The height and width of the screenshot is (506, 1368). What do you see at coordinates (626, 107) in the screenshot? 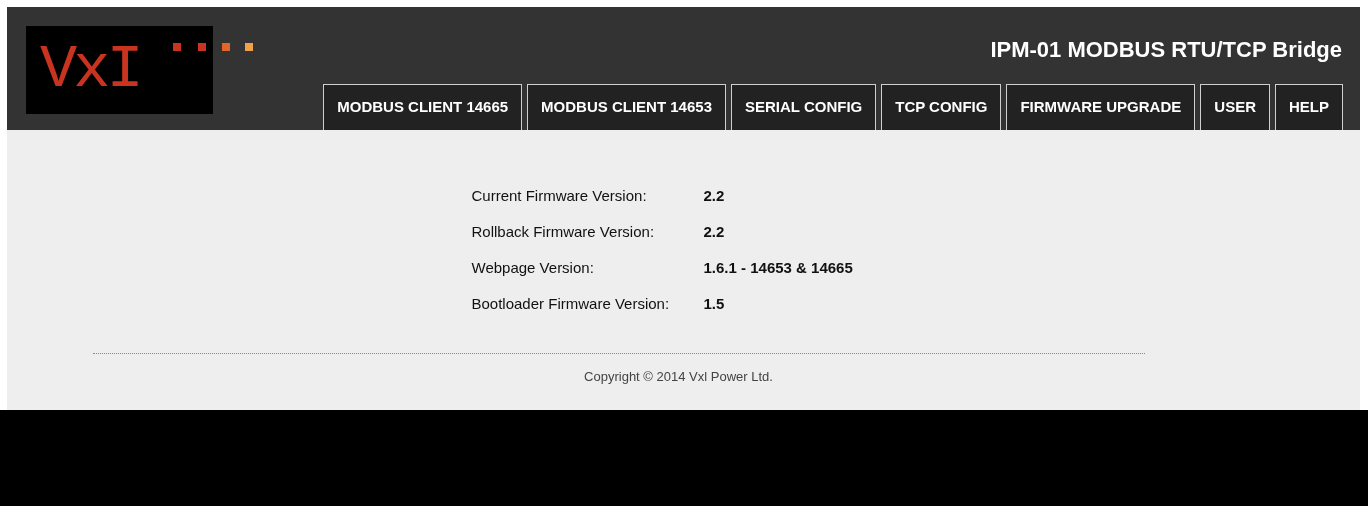
I see `nav-tab: MODBUS CLIENT 14653` at bounding box center [626, 107].